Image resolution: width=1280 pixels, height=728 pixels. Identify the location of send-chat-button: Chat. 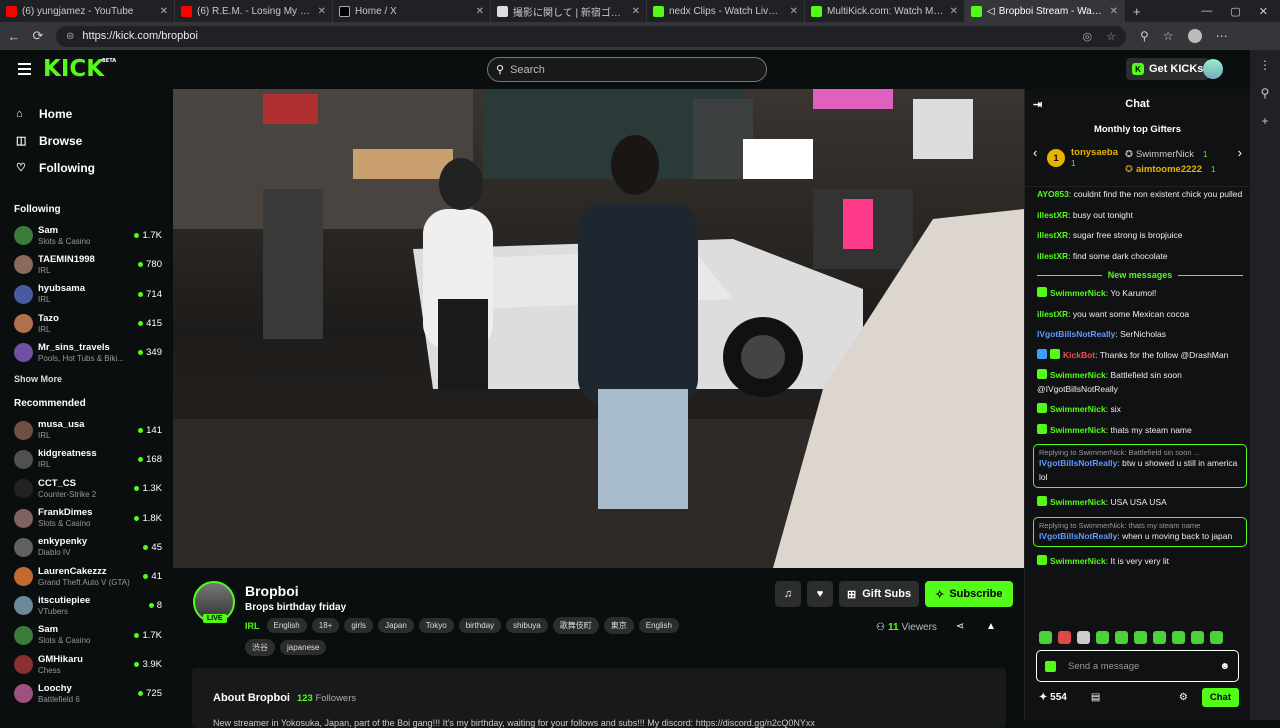
(1220, 697).